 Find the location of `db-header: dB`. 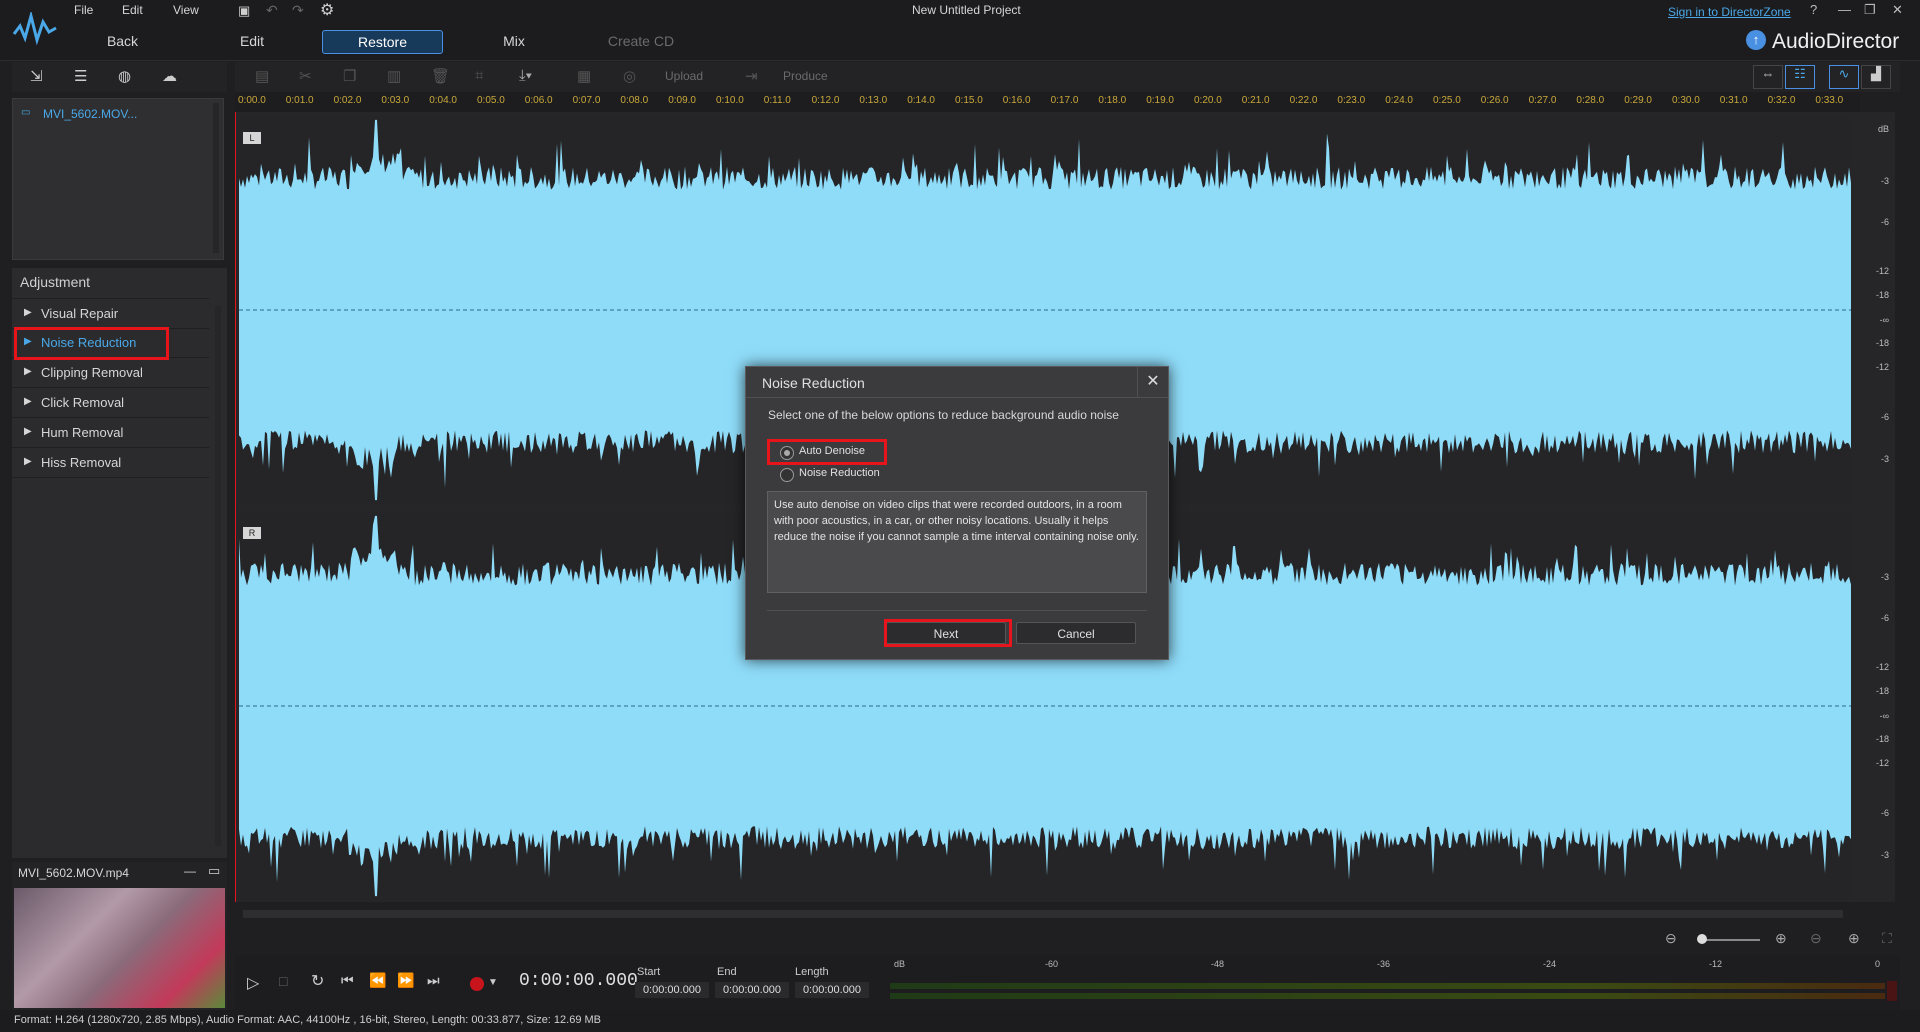

db-header: dB is located at coordinates (1883, 129).